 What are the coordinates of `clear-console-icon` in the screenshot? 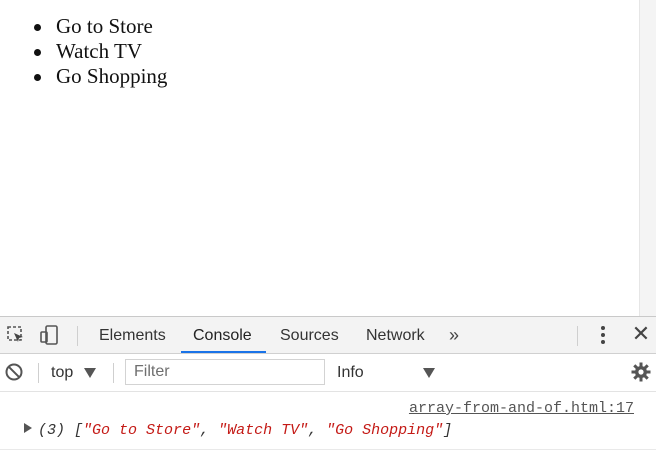 It's located at (14, 372).